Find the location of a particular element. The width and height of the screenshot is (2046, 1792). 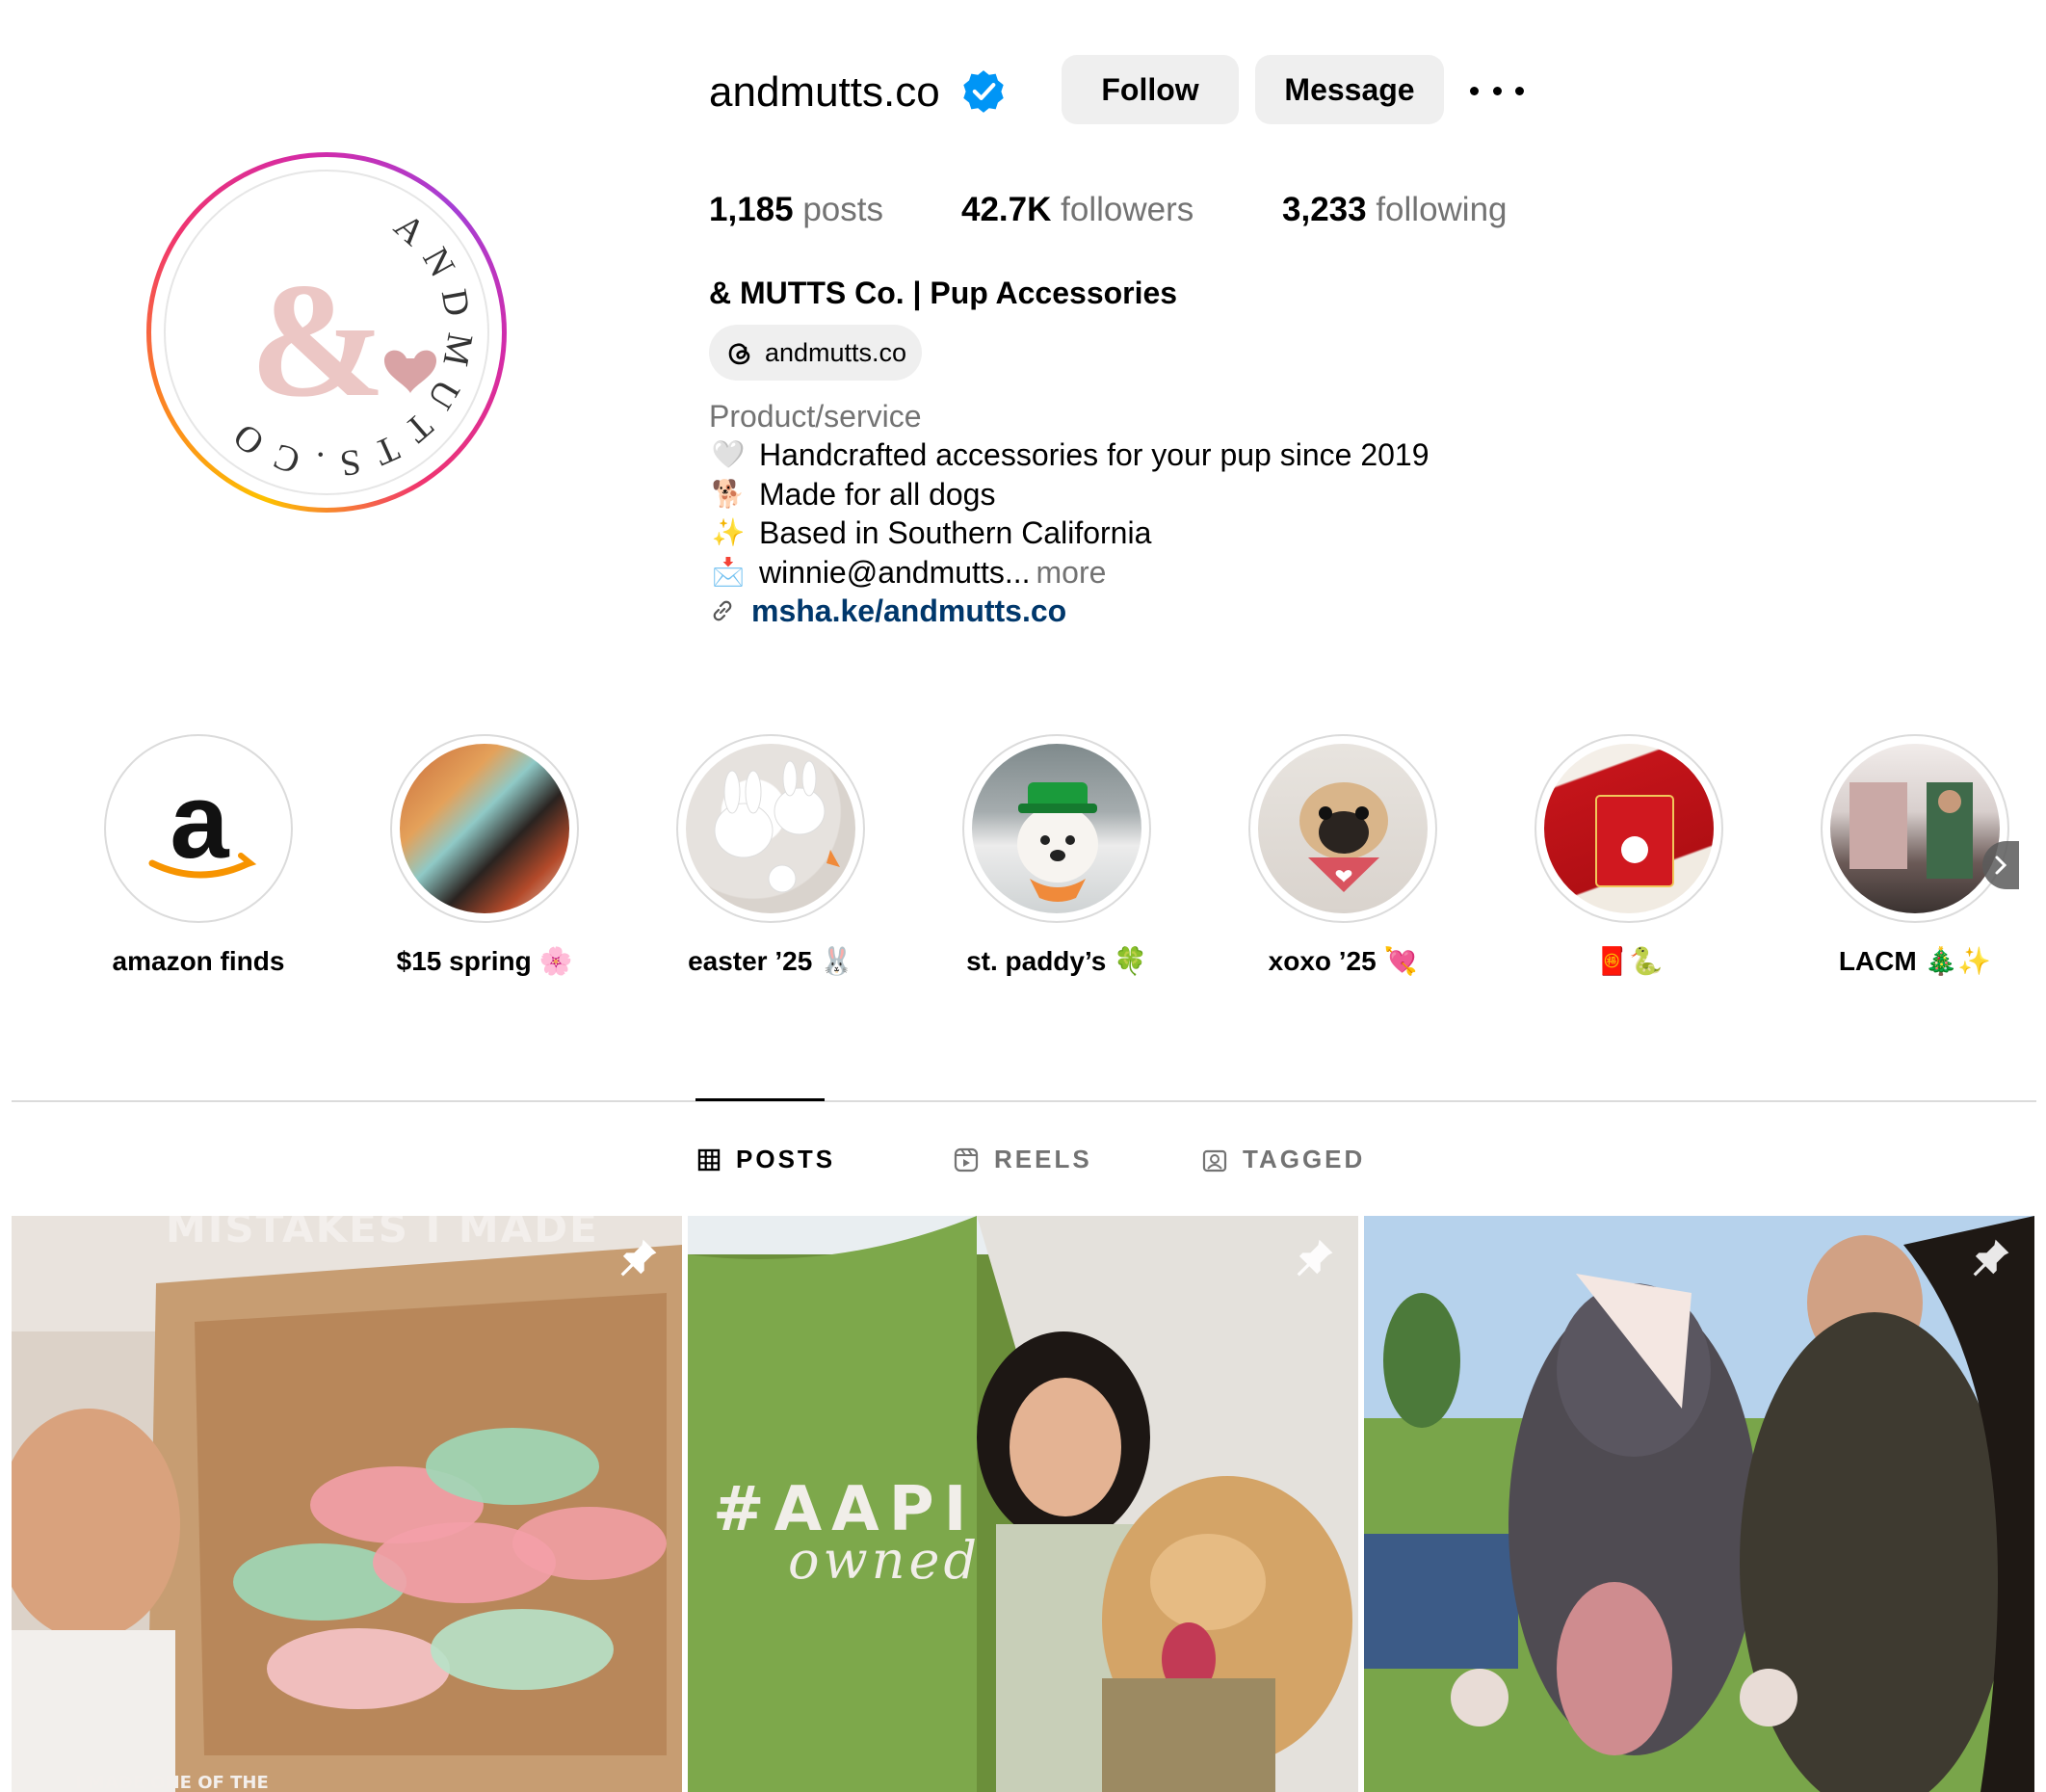

post-overlay-text: MISTAKES I MADE is located at coordinates (382, 1234).